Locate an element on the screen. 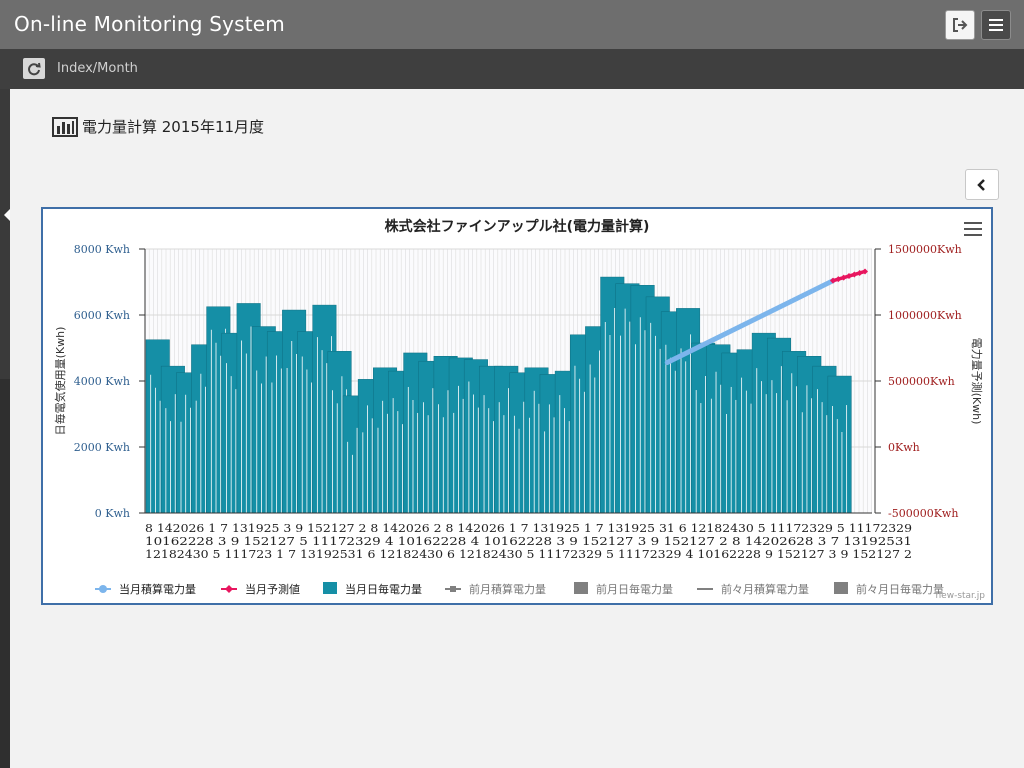 This screenshot has width=1024, height=768. hamburger-menu-icon is located at coordinates (996, 25).